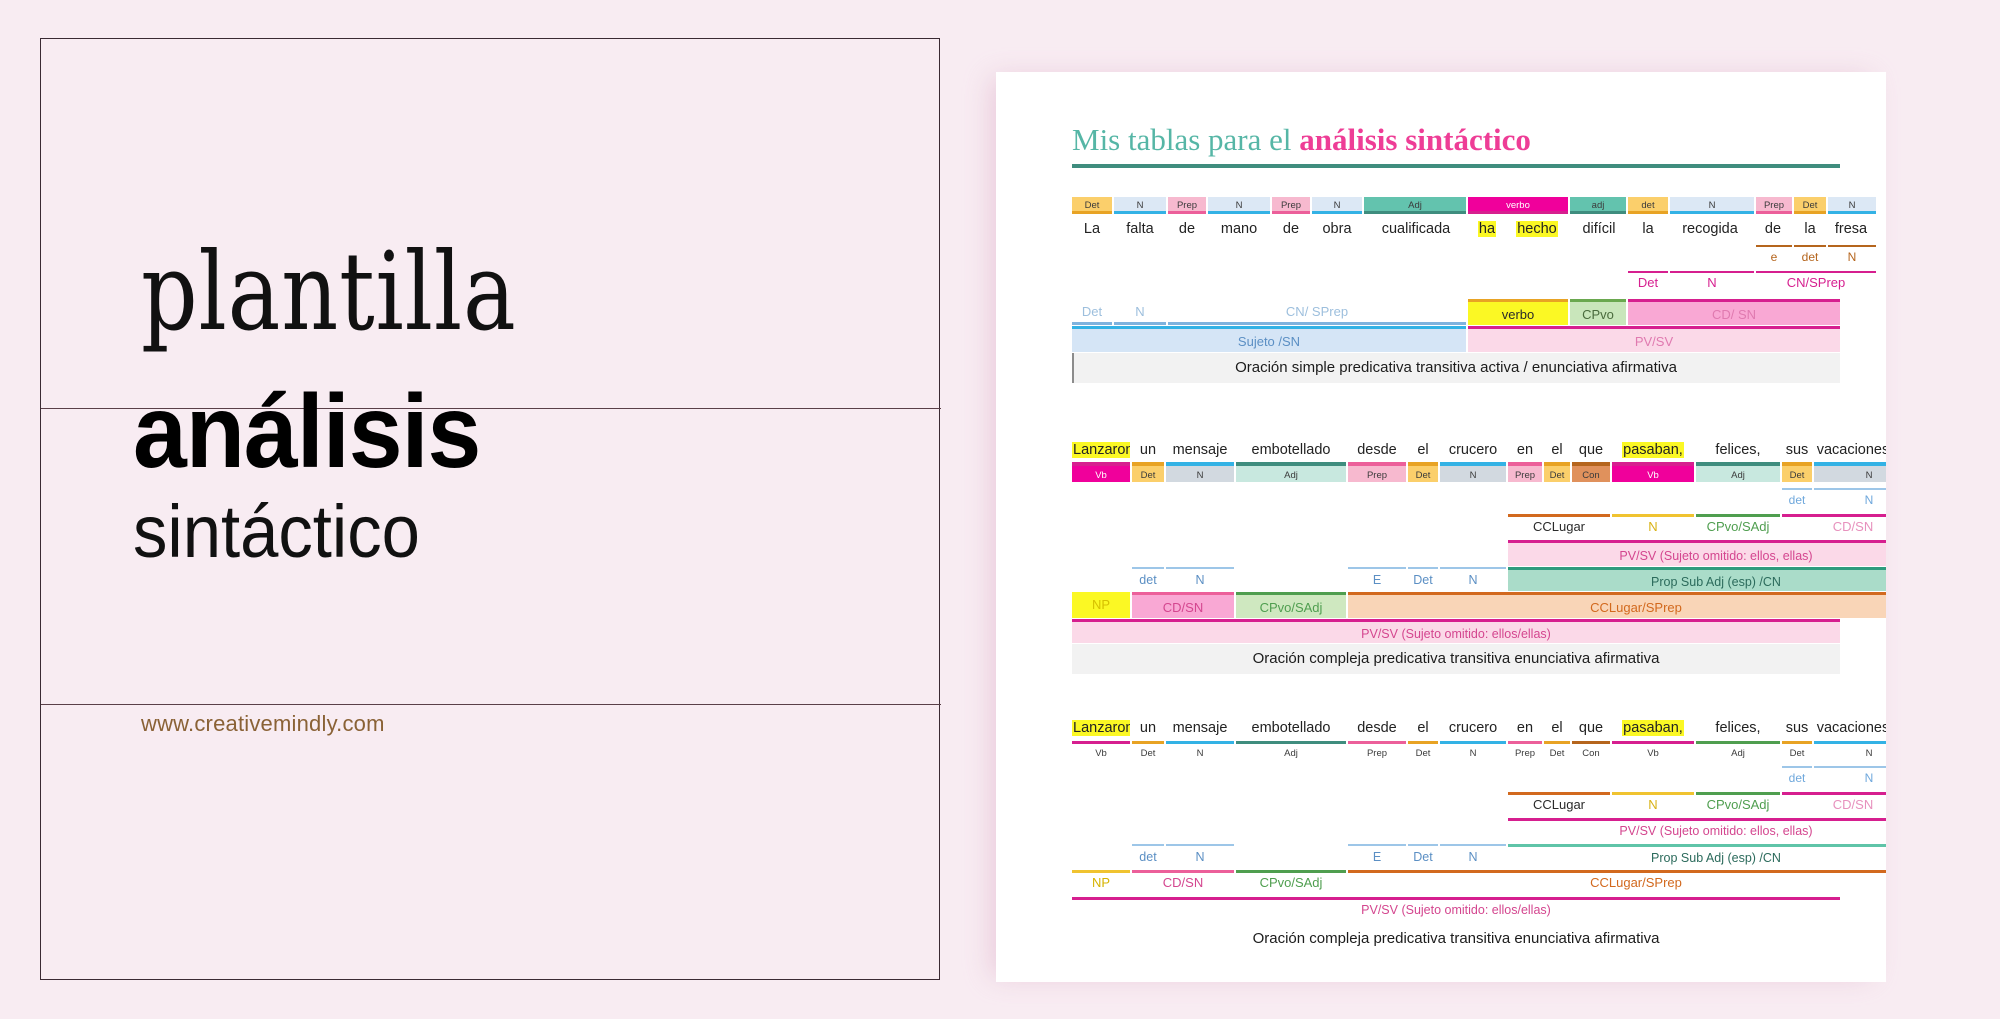 Image resolution: width=2000 pixels, height=1019 pixels. I want to click on underline-cell: e, so click(1774, 255).